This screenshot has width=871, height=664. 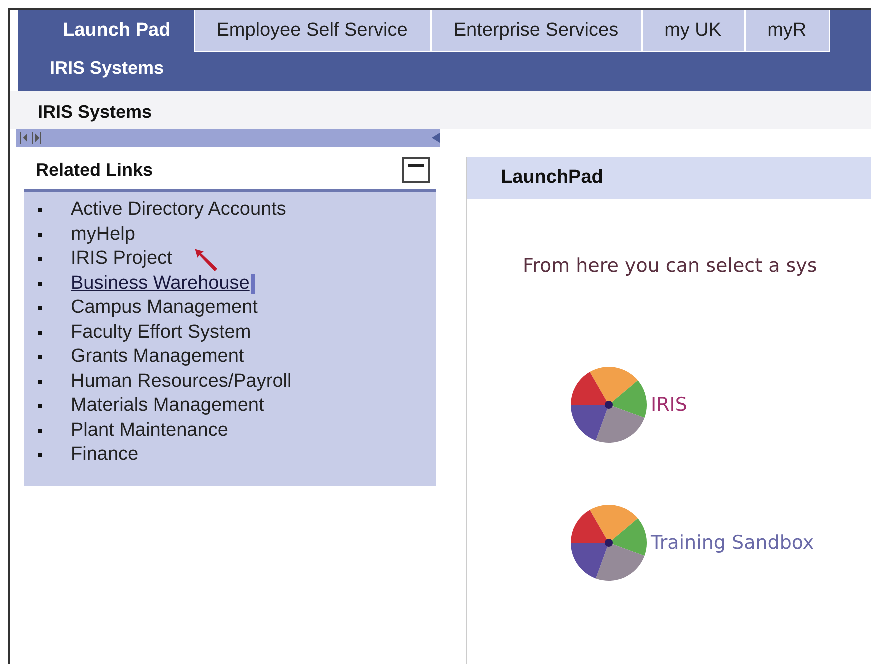 I want to click on right-arrow-icon, so click(x=37, y=138).